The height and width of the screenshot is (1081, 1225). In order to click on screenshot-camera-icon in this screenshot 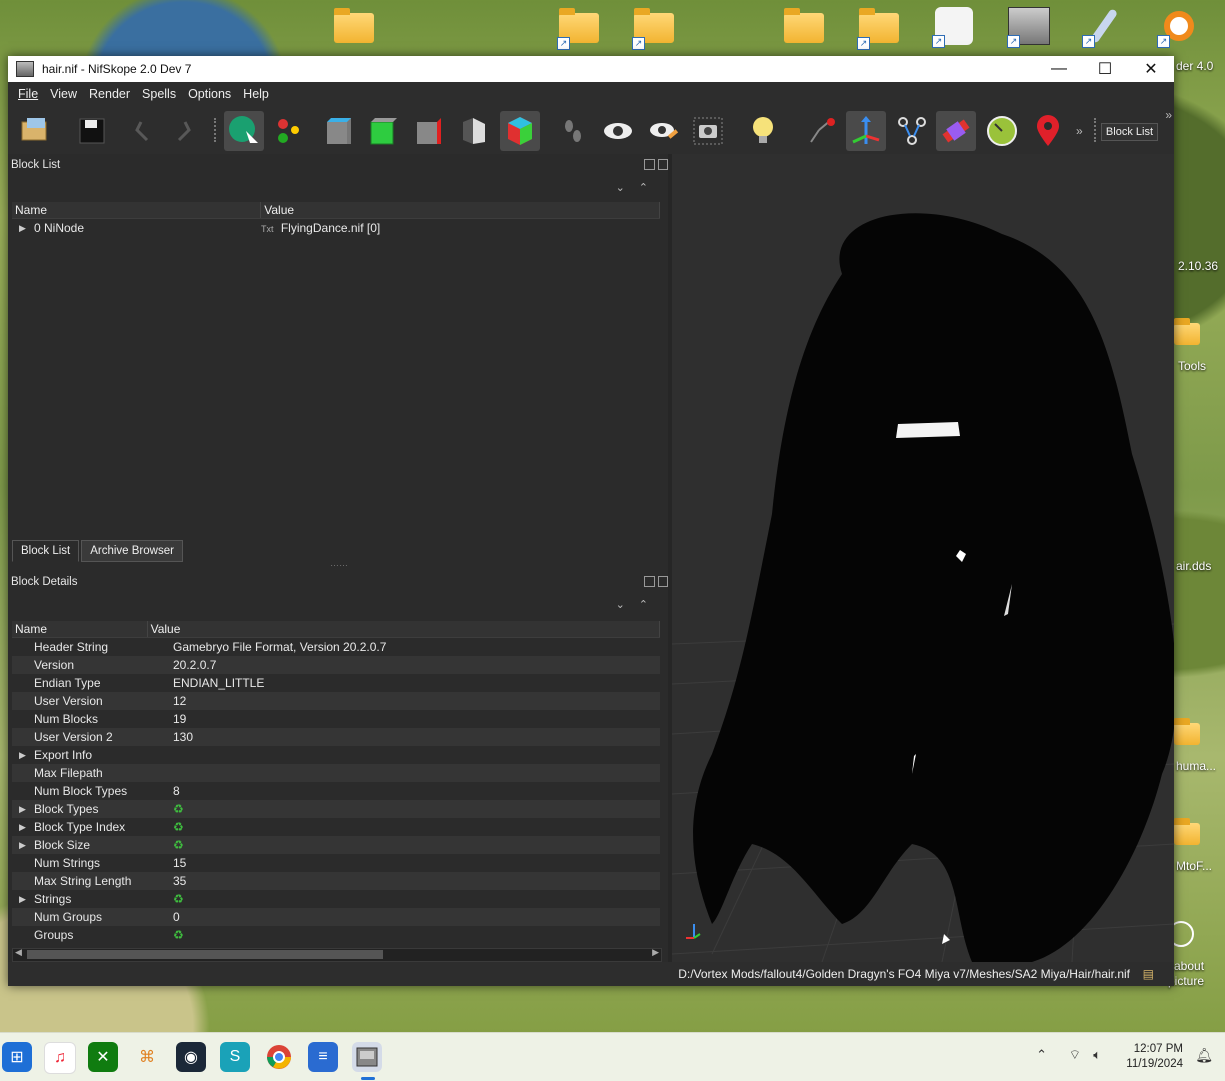, I will do `click(708, 131)`.